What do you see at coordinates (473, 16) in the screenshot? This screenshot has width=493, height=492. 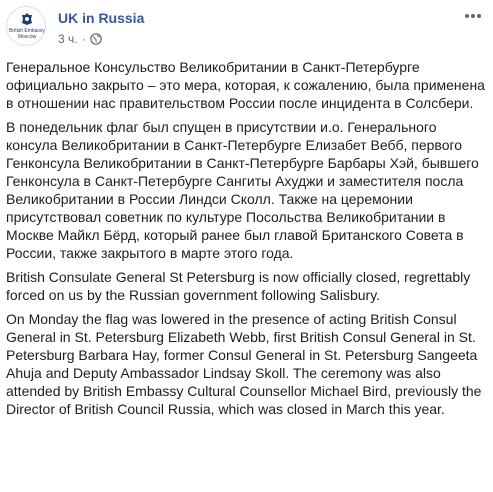 I see `more-horizontal-icon` at bounding box center [473, 16].